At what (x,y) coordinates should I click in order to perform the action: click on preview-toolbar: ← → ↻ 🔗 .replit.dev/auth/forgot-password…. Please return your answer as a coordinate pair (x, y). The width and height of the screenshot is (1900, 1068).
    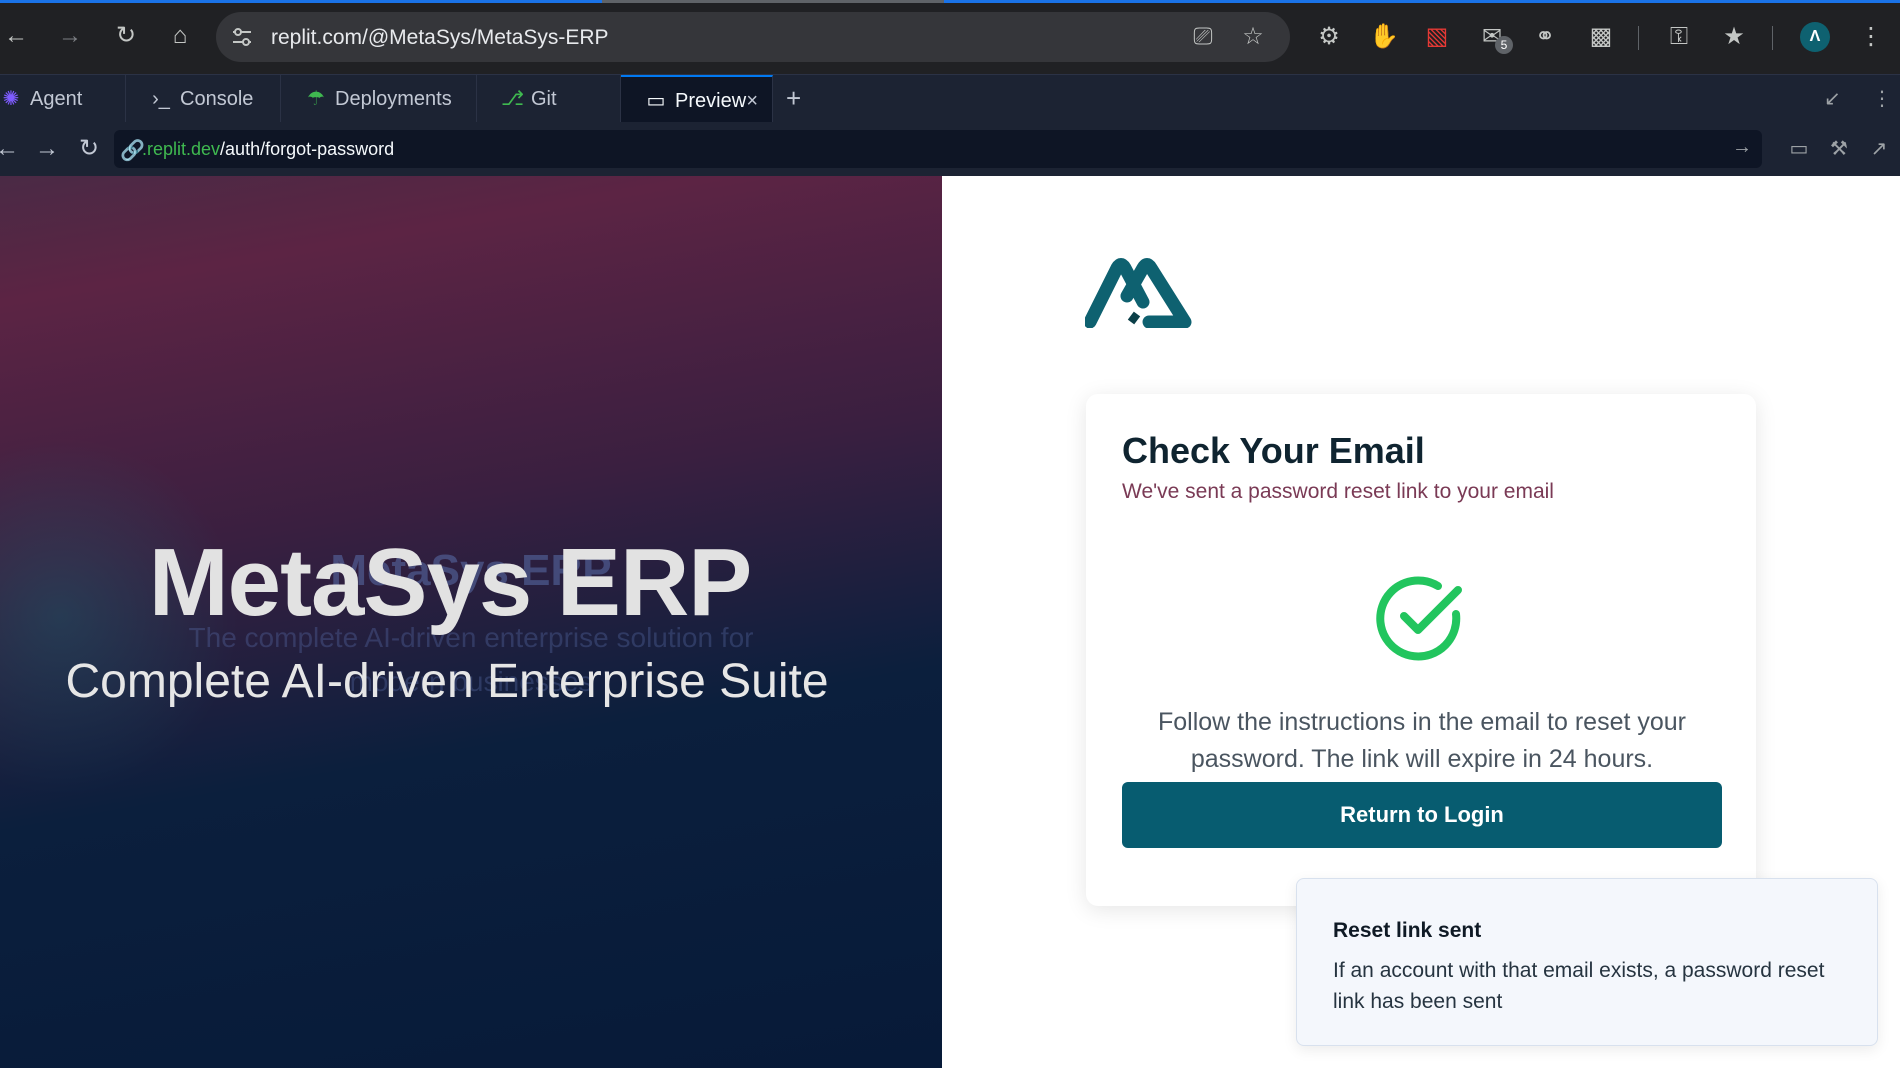
    Looking at the image, I should click on (950, 149).